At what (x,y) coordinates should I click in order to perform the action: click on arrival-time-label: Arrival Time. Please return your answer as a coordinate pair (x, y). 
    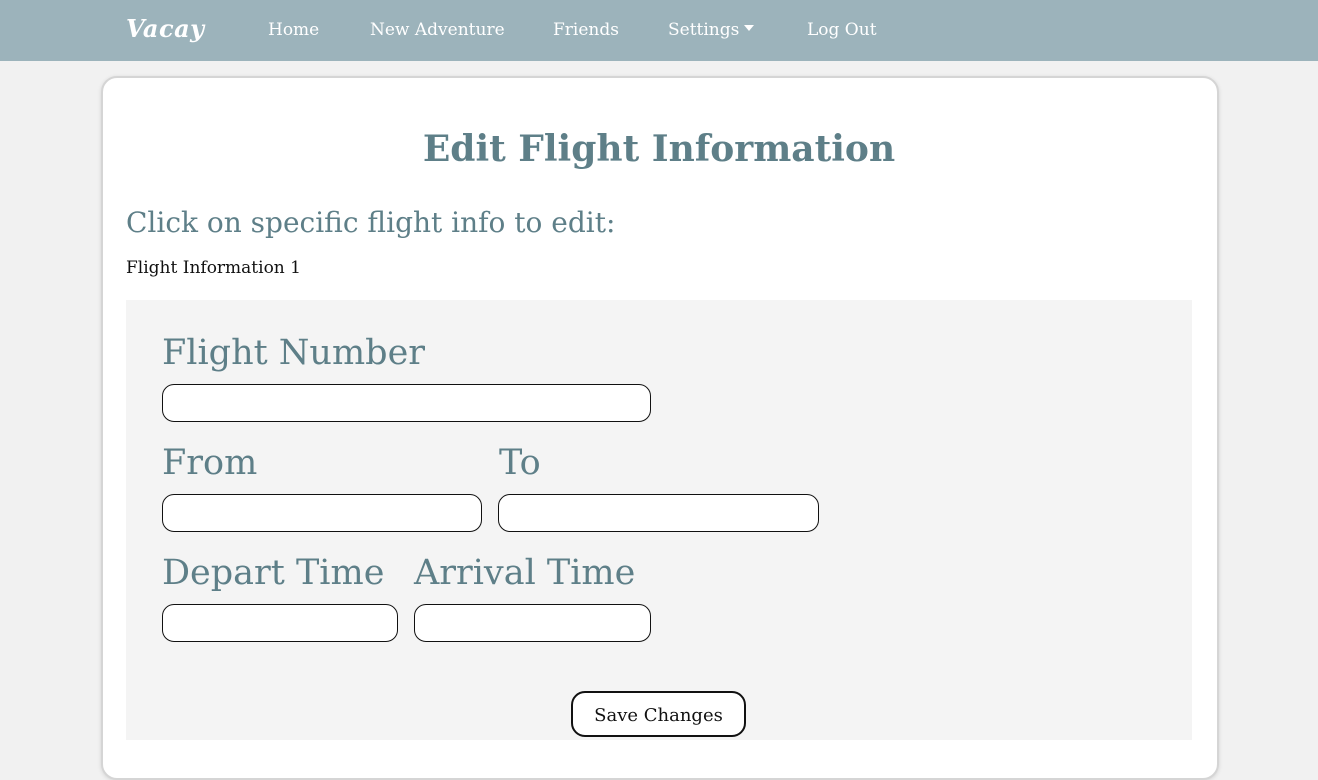
    Looking at the image, I should click on (525, 573).